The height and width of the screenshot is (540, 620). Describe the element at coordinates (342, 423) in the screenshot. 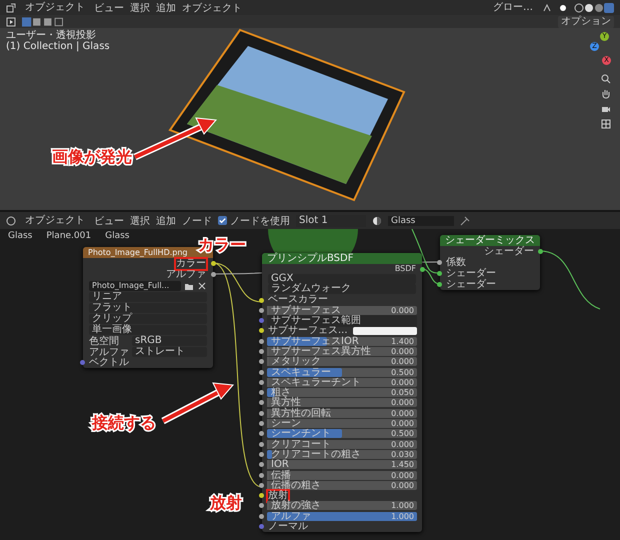

I see `value-slider: シーン 0.000` at that location.